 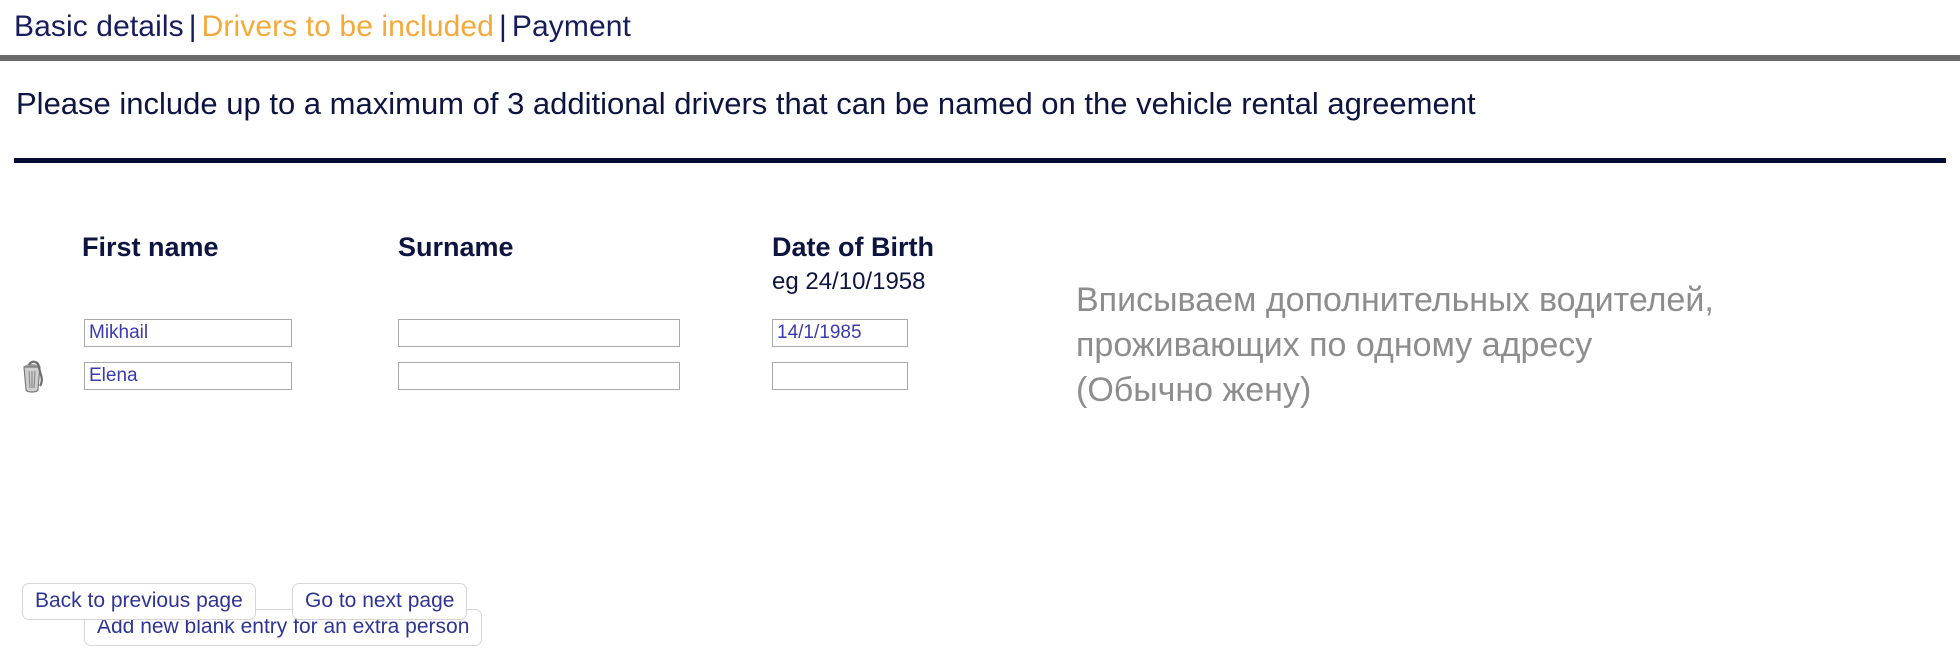 What do you see at coordinates (1395, 300) in the screenshot?
I see `annotation-line-1: Вписываем дополнительных водителей,` at bounding box center [1395, 300].